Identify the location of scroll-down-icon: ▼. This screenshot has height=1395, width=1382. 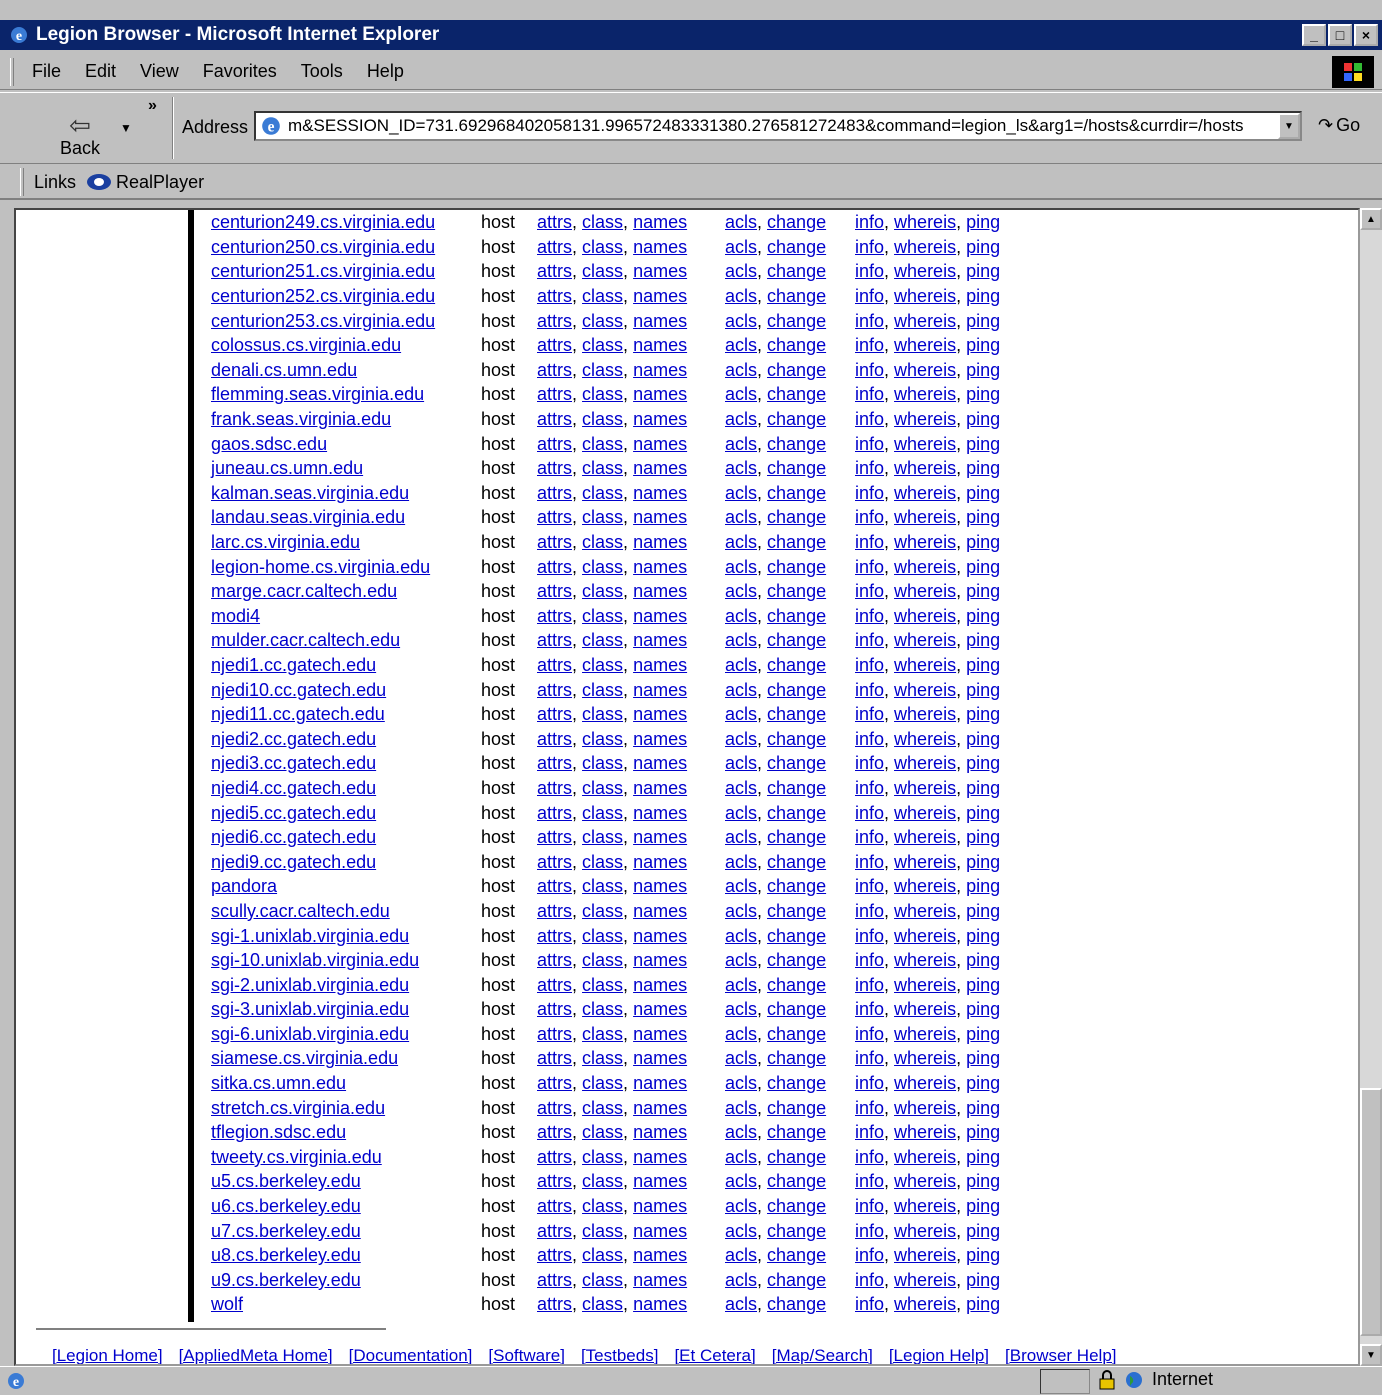
(1371, 1355).